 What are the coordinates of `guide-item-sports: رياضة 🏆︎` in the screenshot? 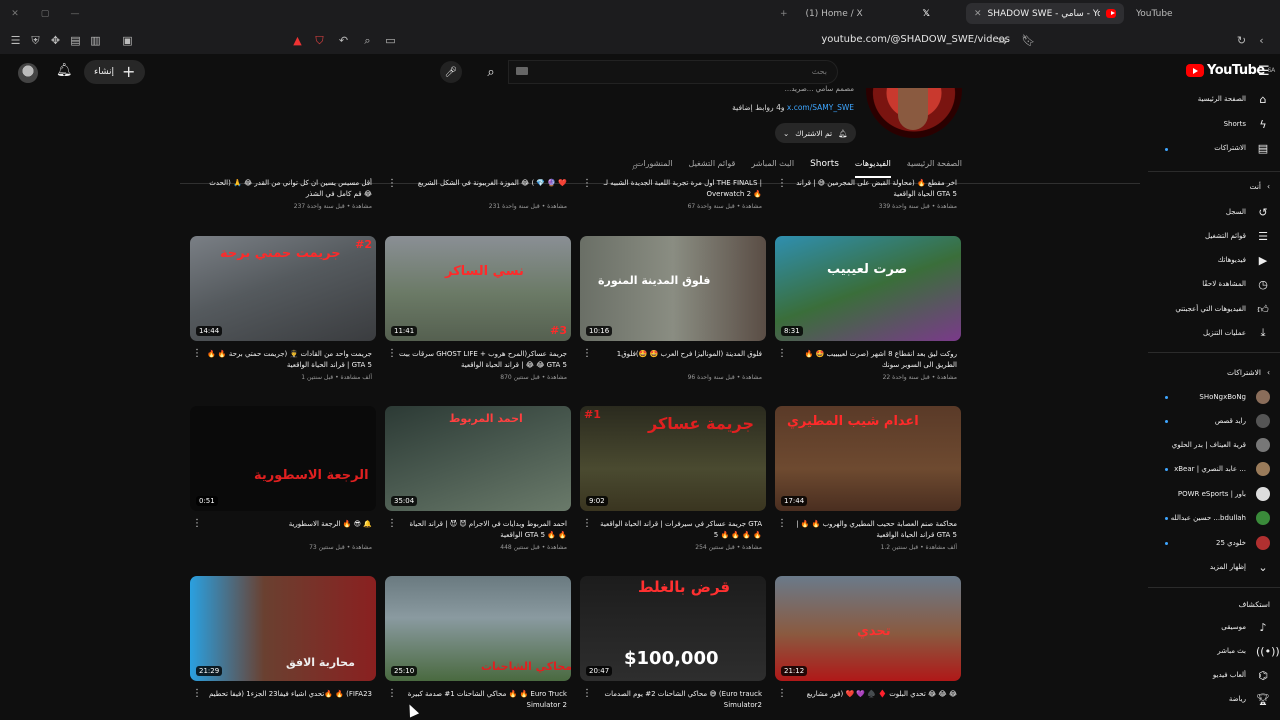 It's located at (1254, 699).